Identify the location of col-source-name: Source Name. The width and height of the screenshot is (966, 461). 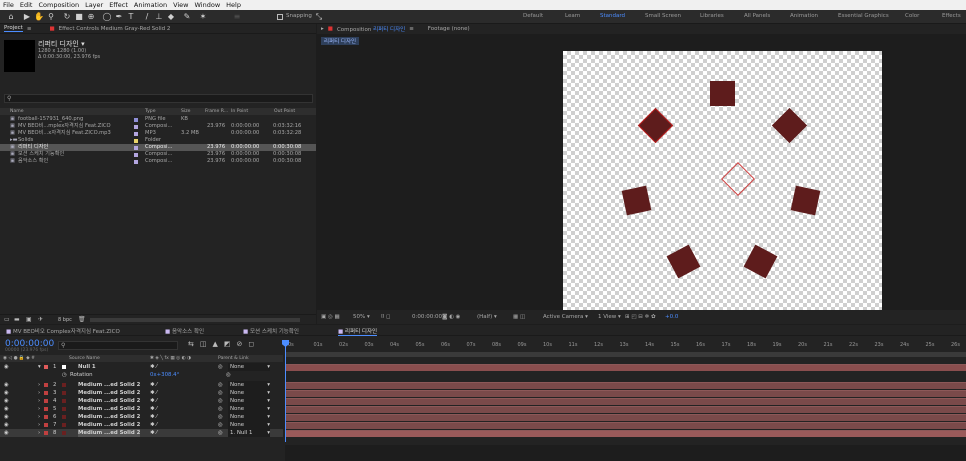
(84, 358).